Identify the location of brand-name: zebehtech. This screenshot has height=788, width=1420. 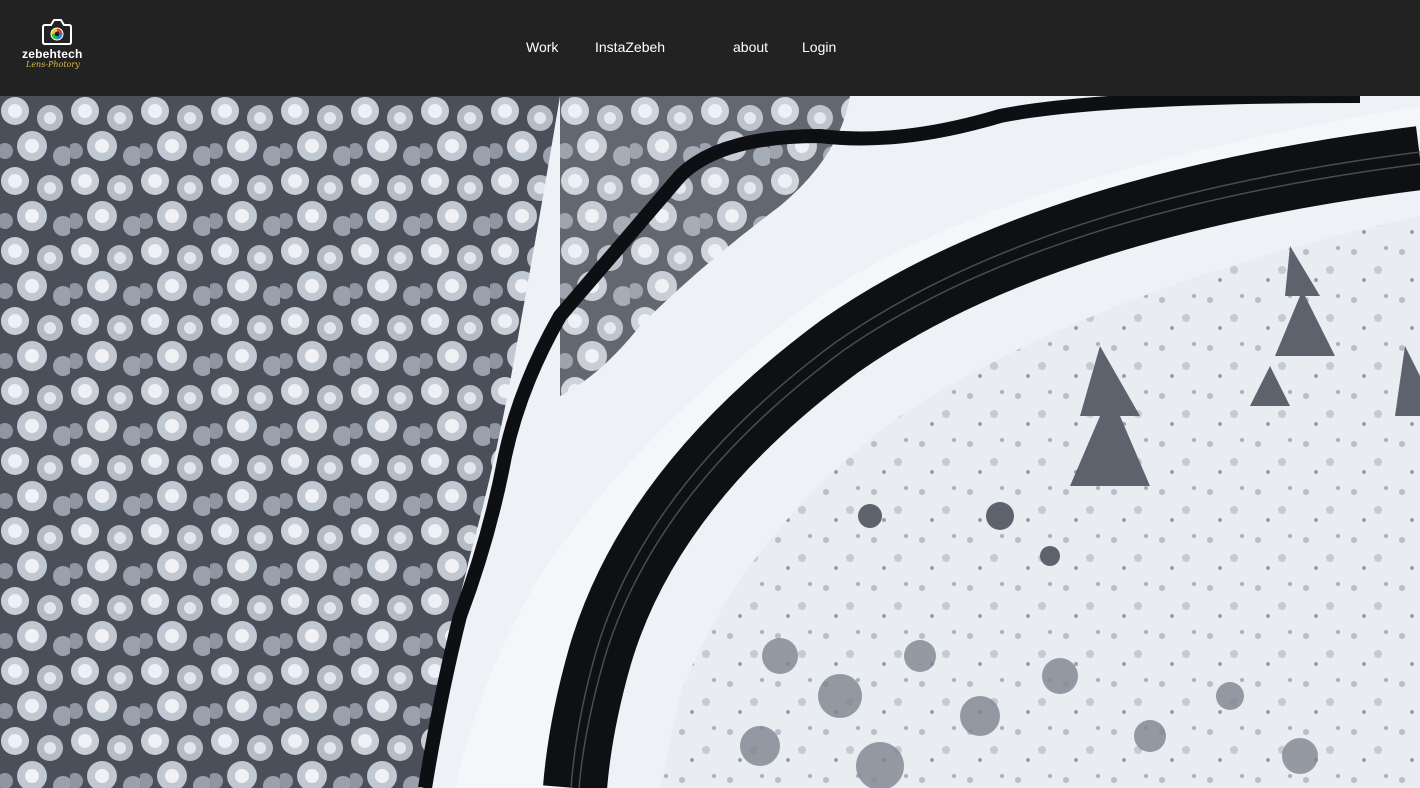
(52, 54).